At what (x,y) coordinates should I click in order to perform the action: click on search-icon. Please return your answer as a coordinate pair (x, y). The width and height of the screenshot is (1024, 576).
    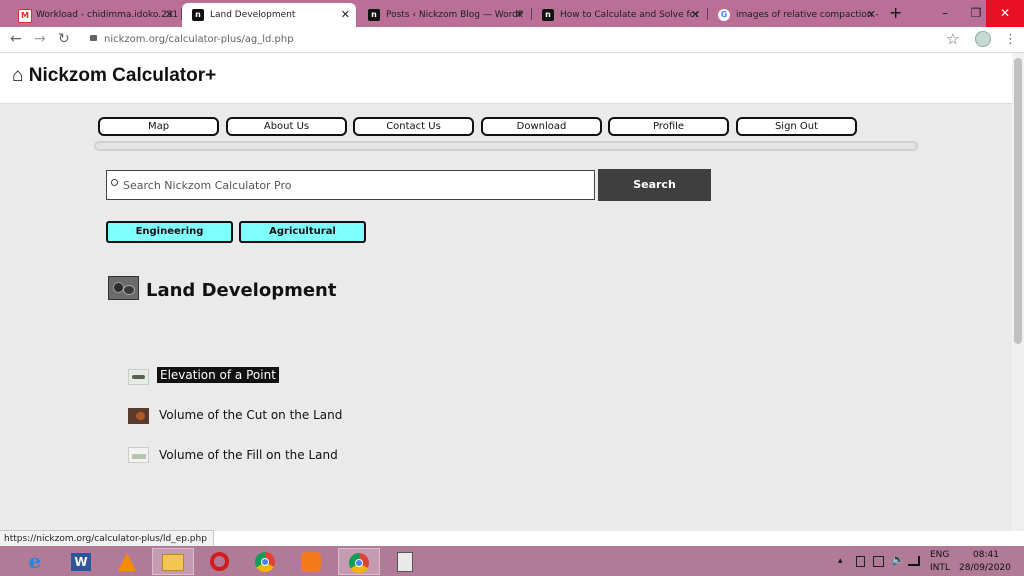
    Looking at the image, I should click on (114, 182).